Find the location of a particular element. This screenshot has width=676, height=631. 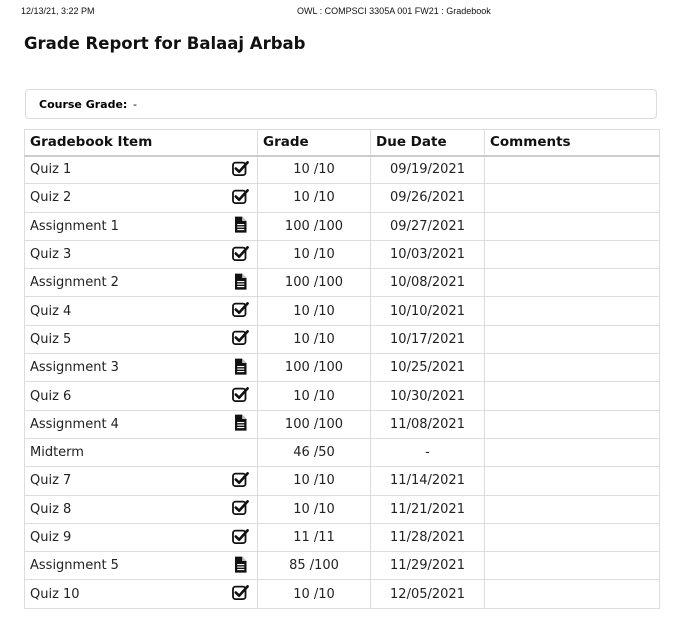

gradebook-item-name: Assignment 5 is located at coordinates (74, 566).